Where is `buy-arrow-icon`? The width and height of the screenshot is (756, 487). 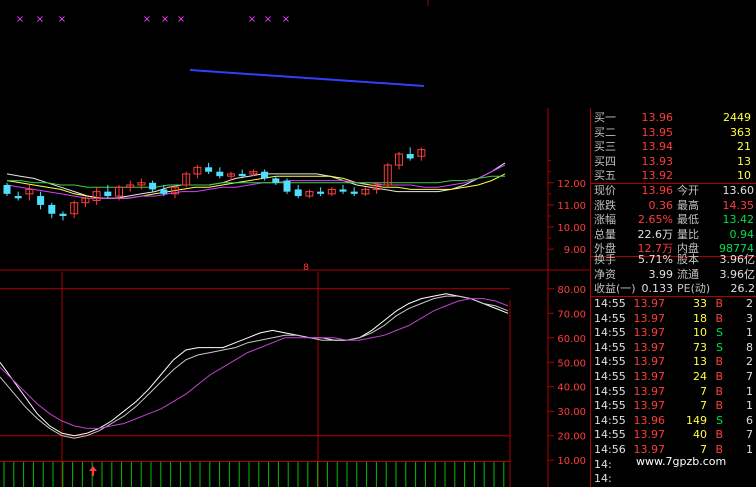 buy-arrow-icon is located at coordinates (93, 471).